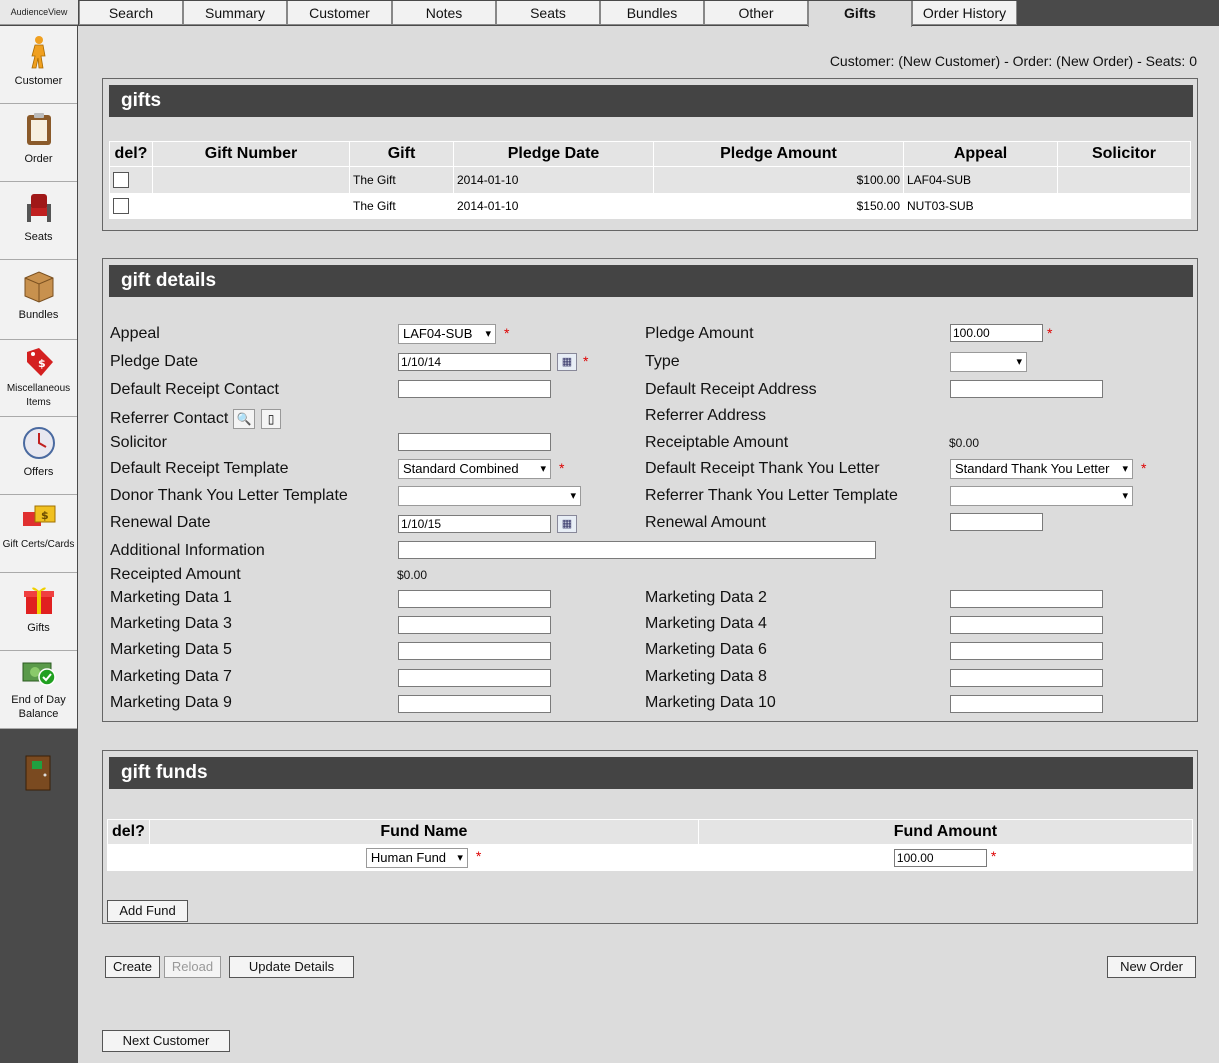  I want to click on marketing-data-6-field, so click(1026, 651).